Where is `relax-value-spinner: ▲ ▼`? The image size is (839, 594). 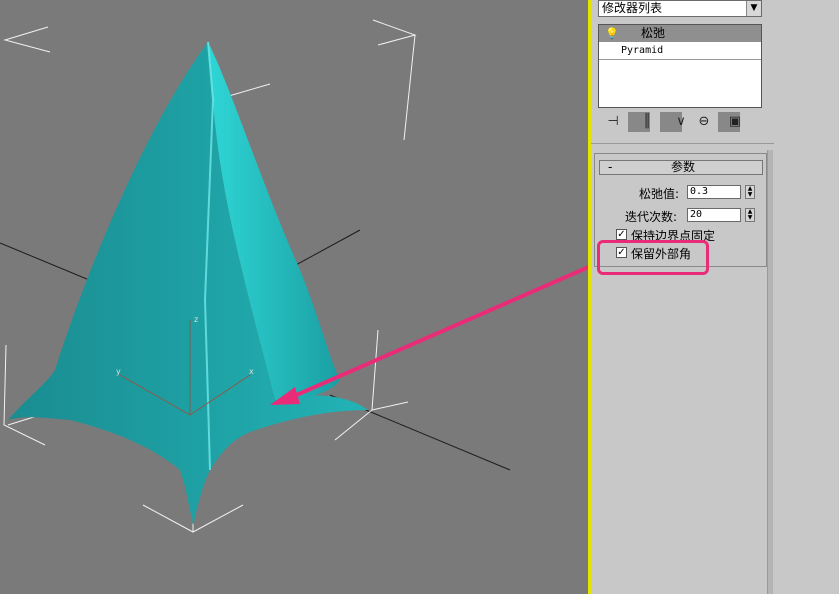 relax-value-spinner: ▲ ▼ is located at coordinates (750, 192).